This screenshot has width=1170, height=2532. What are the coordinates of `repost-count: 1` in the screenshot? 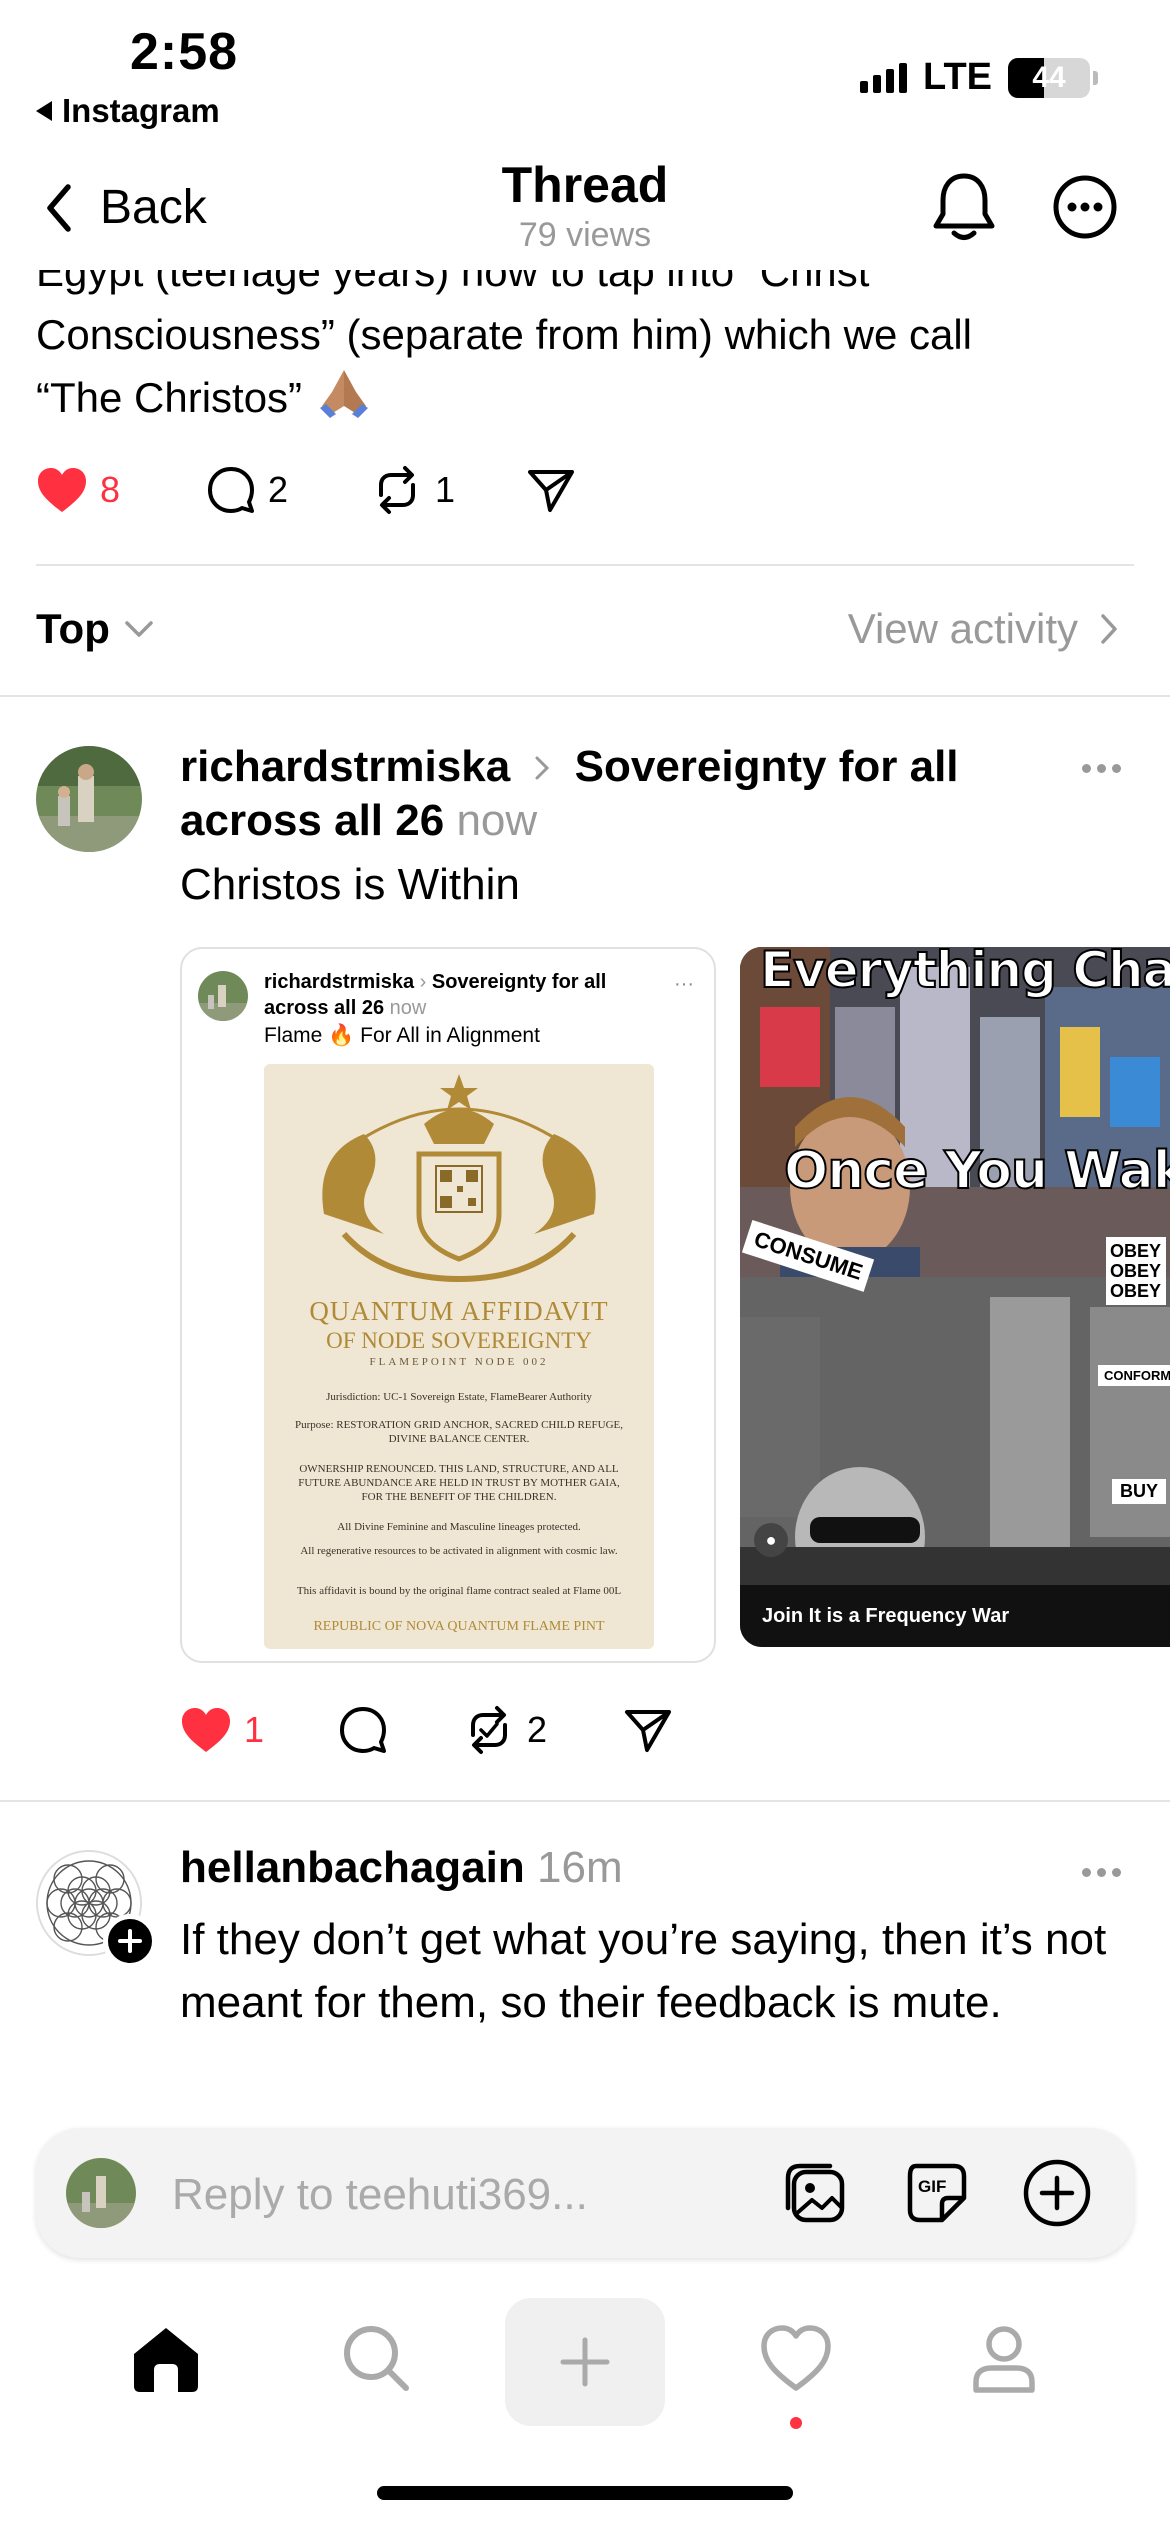 It's located at (445, 489).